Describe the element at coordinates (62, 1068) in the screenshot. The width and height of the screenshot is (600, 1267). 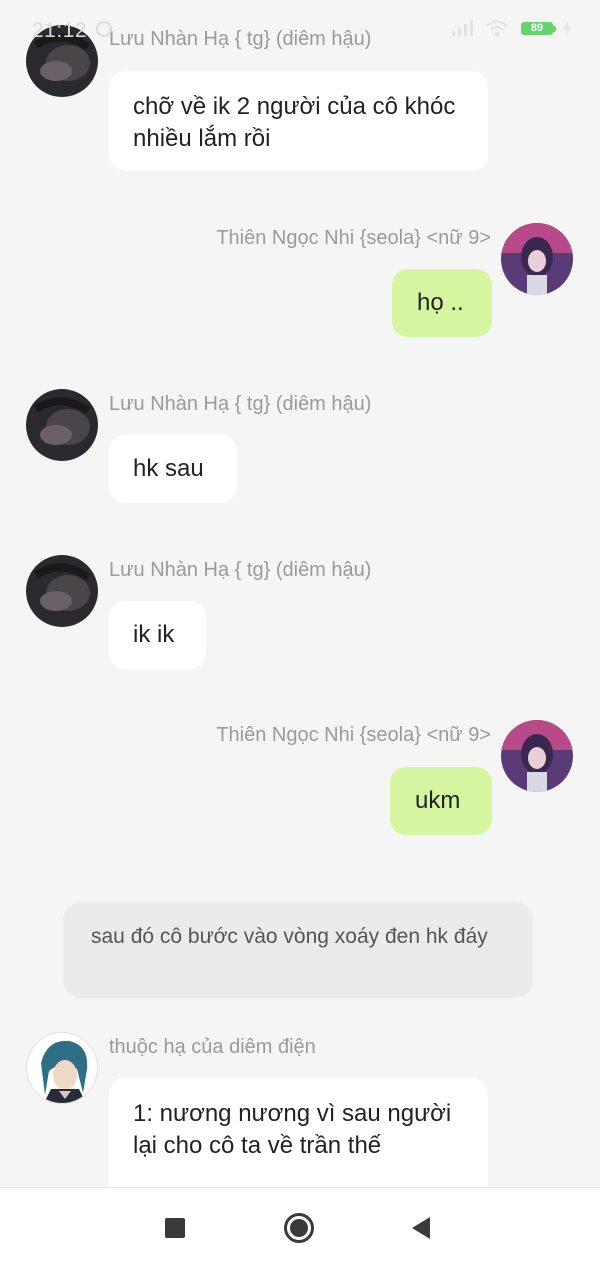
I see `avatar-thuoc-ha` at that location.